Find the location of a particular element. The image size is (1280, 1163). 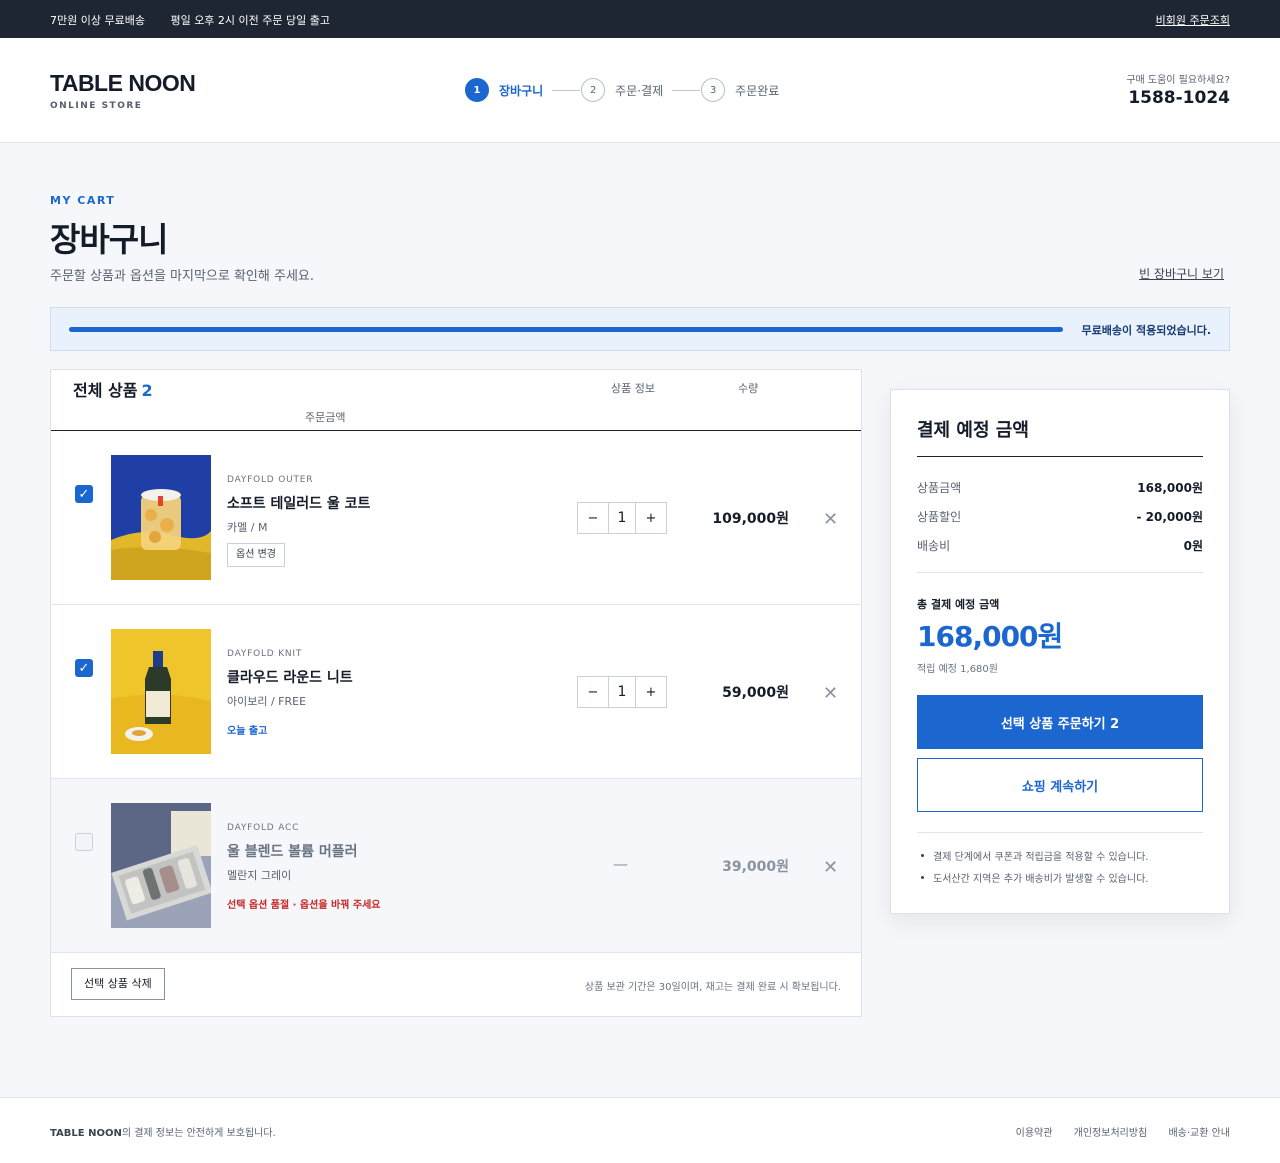

store-logo: TABLE NOON is located at coordinates (123, 83).